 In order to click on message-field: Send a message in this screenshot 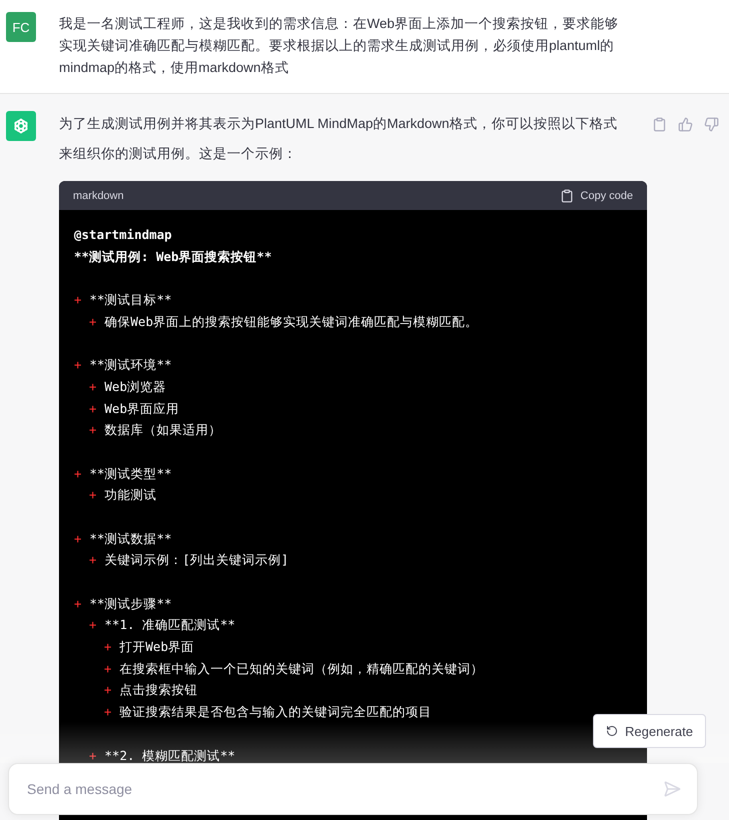, I will do `click(344, 789)`.